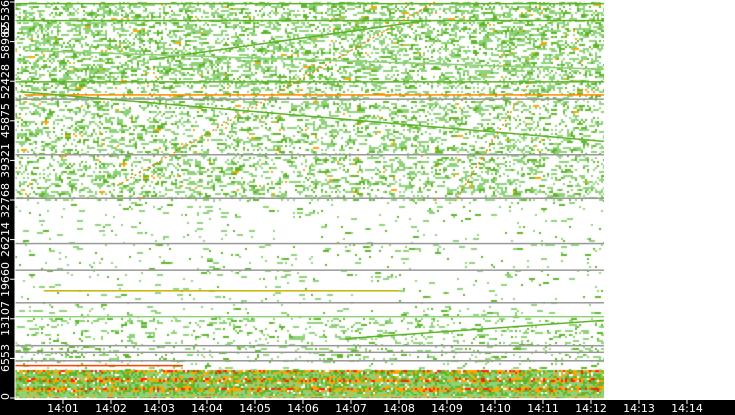  What do you see at coordinates (399, 408) in the screenshot?
I see `x-tick-label: 14:08` at bounding box center [399, 408].